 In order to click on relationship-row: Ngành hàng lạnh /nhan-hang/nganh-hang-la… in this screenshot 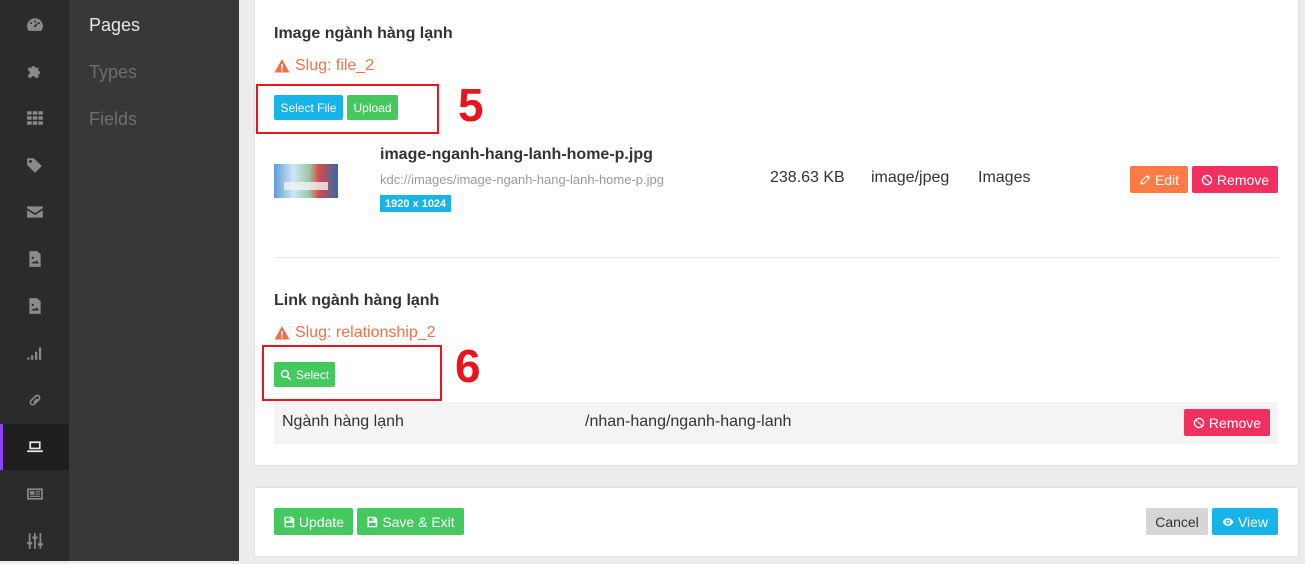, I will do `click(776, 423)`.